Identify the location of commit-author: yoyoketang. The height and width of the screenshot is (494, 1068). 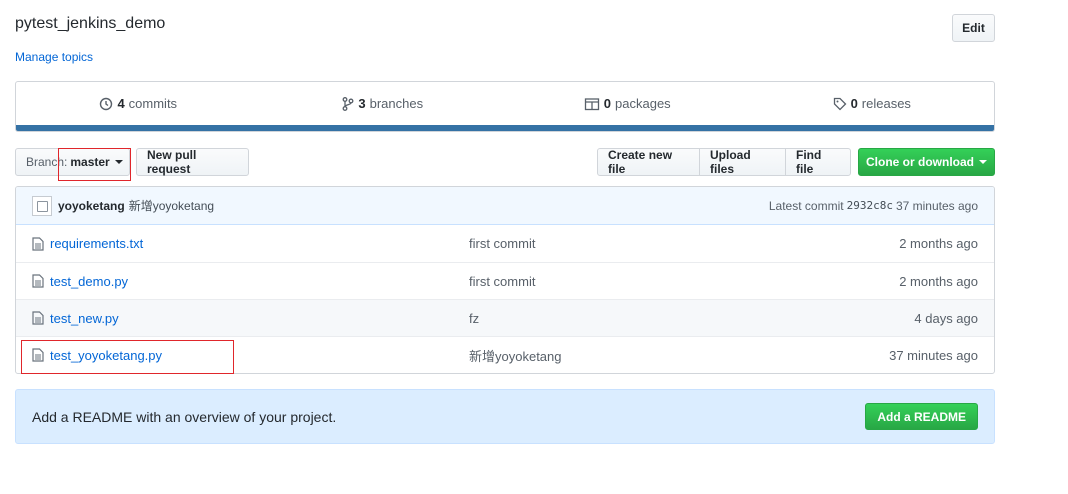
(91, 206).